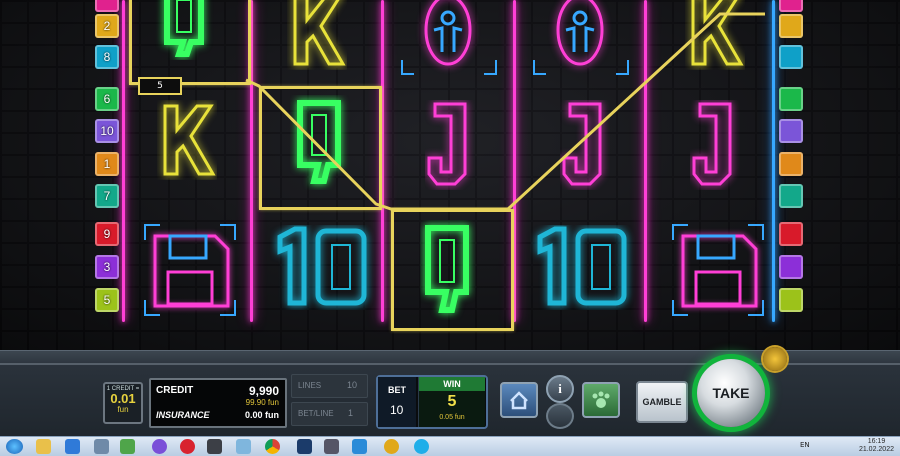  I want to click on payline-indicator: 6, so click(107, 99).